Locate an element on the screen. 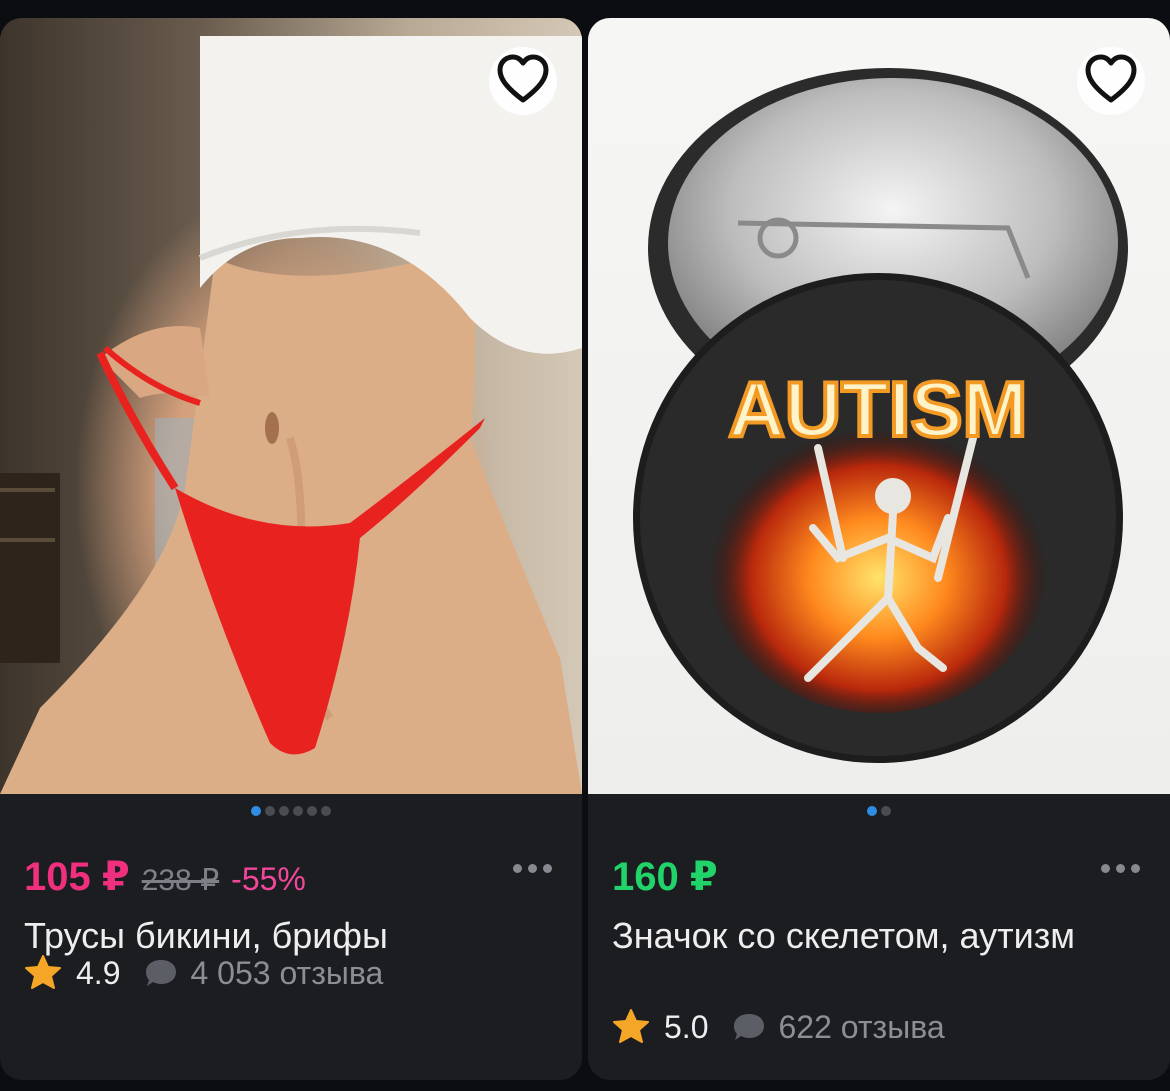 The height and width of the screenshot is (1091, 1170). old-price: 238 ₽ is located at coordinates (180, 880).